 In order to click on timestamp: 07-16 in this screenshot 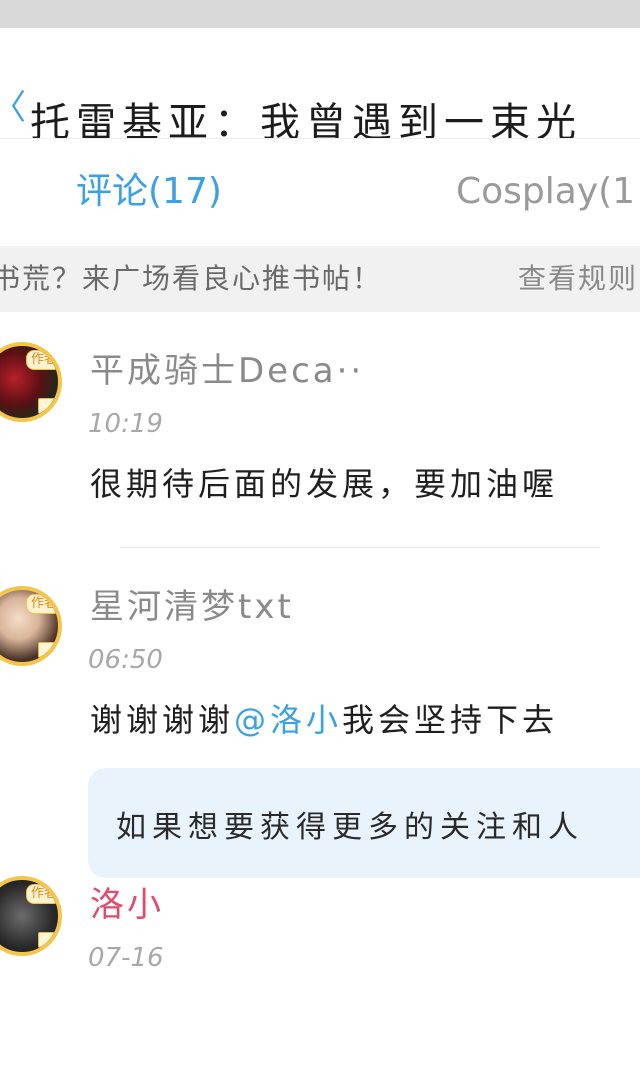, I will do `click(126, 958)`.